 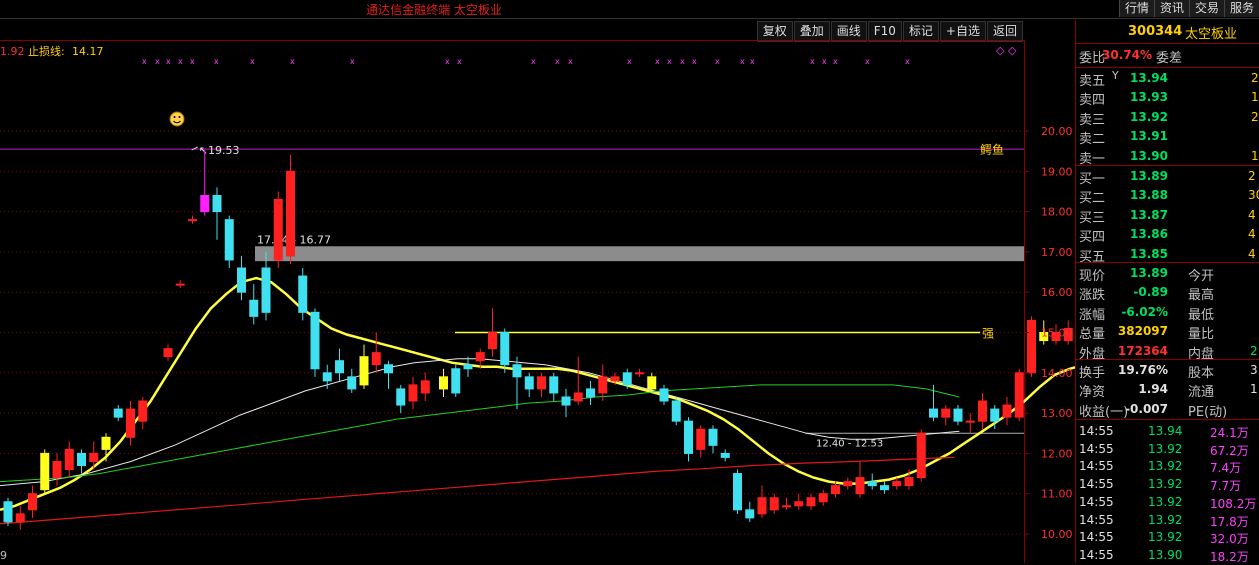 I want to click on stop-loss-label: 止损线:, so click(x=46, y=51).